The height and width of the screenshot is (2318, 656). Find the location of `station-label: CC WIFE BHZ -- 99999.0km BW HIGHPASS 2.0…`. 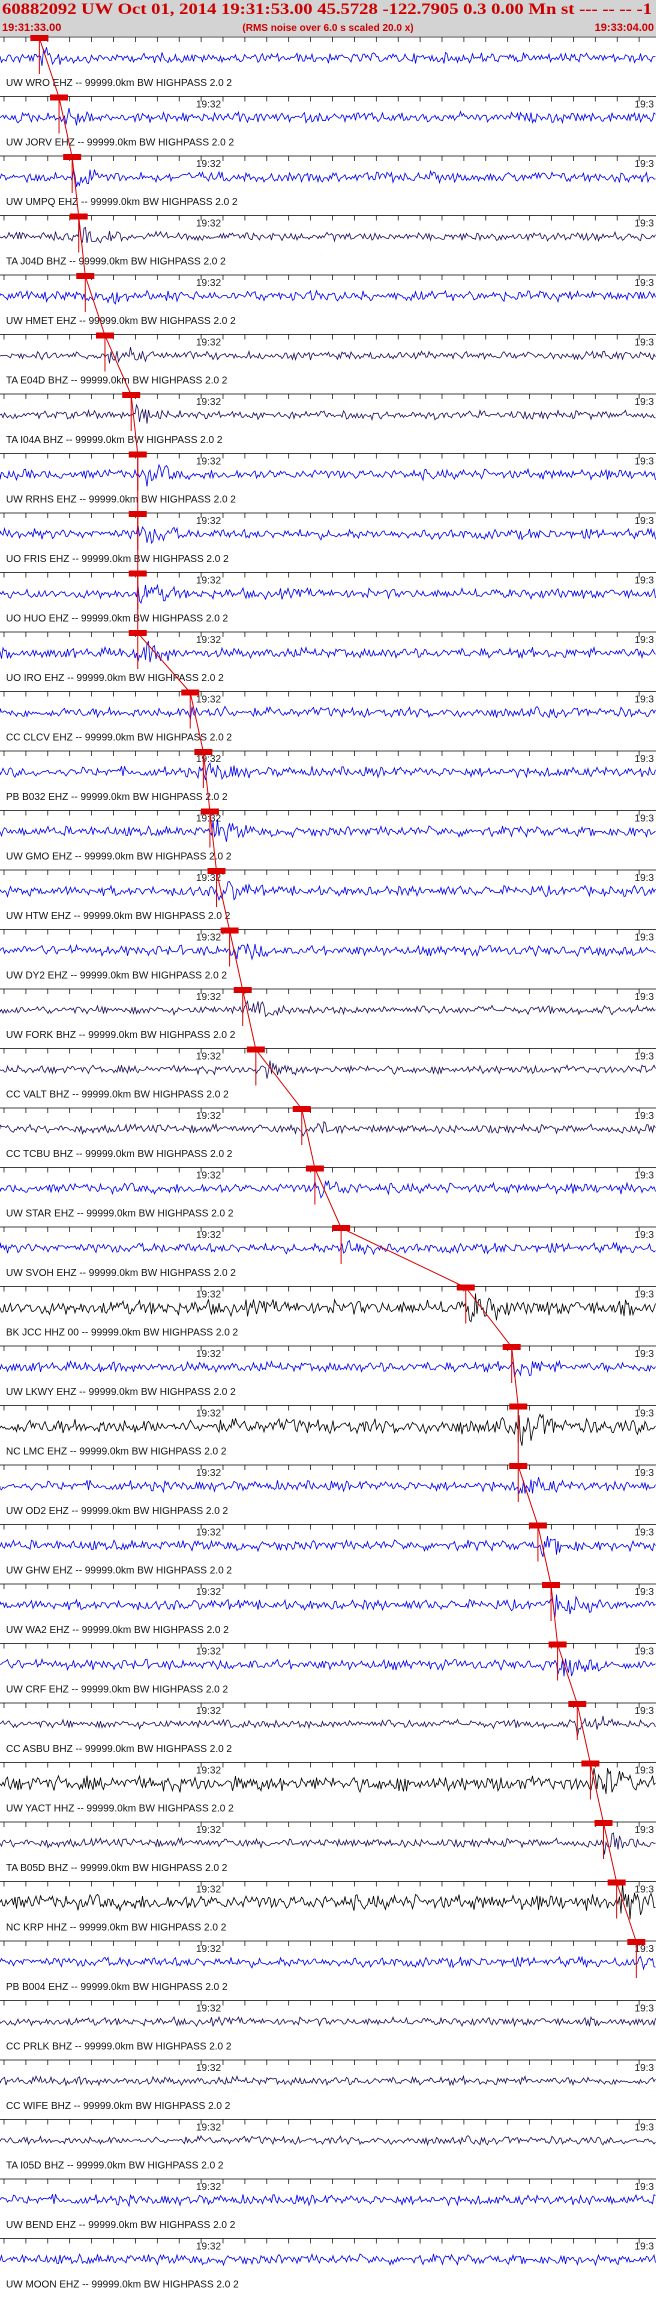

station-label: CC WIFE BHZ -- 99999.0km BW HIGHPASS 2.0… is located at coordinates (118, 2106).